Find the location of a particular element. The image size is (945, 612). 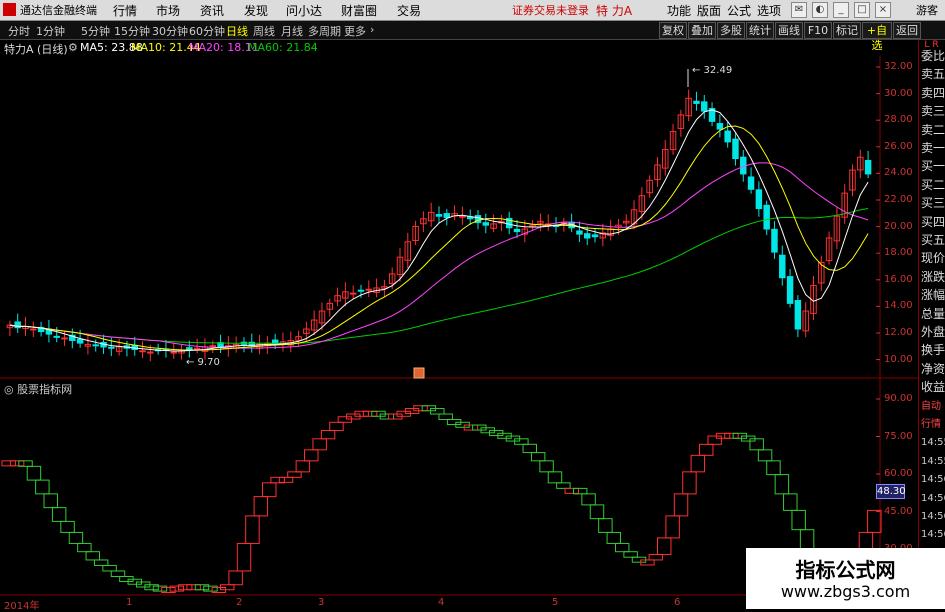

panel-item: 外盘 is located at coordinates (933, 332).